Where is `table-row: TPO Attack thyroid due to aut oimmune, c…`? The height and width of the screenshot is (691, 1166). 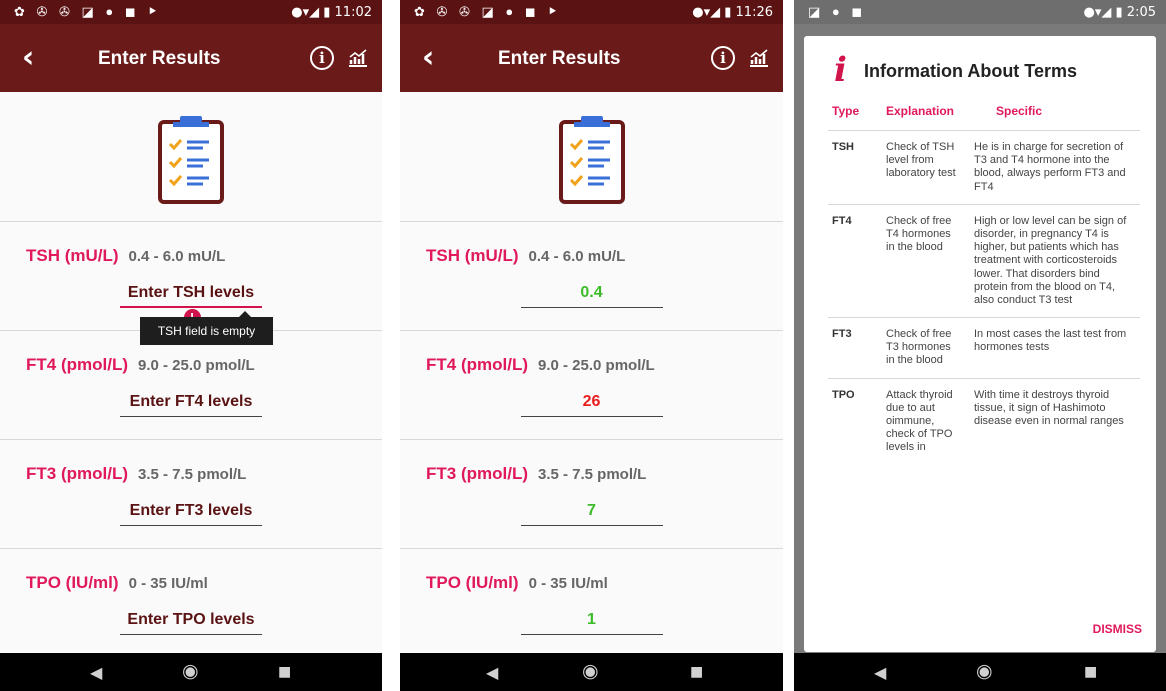 table-row: TPO Attack thyroid due to aut oimmune, c… is located at coordinates (984, 421).